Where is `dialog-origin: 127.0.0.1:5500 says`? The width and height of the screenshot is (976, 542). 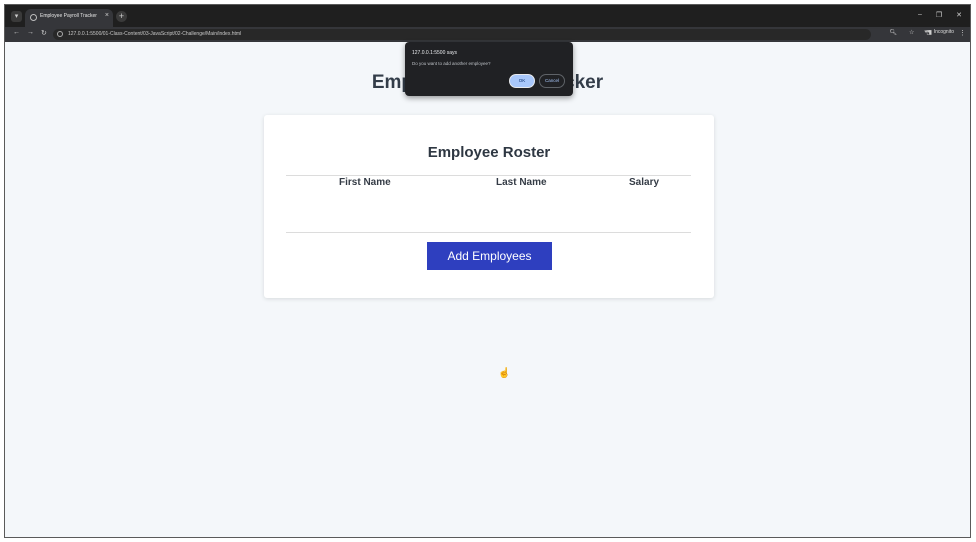
dialog-origin: 127.0.0.1:5500 says is located at coordinates (435, 53).